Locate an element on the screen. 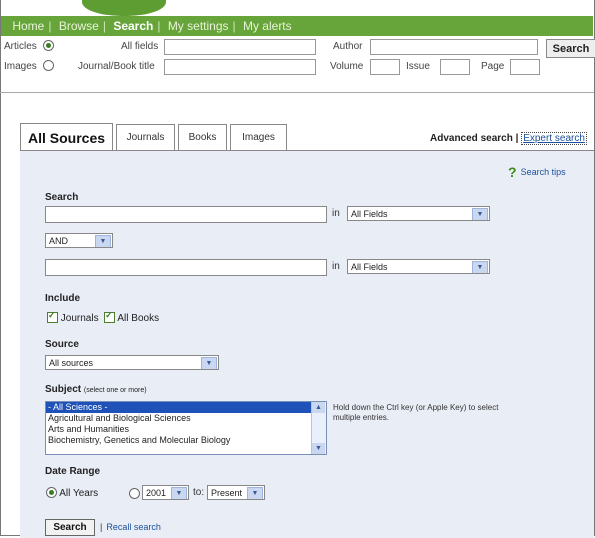  source-select: All sources ▼ is located at coordinates (132, 362).